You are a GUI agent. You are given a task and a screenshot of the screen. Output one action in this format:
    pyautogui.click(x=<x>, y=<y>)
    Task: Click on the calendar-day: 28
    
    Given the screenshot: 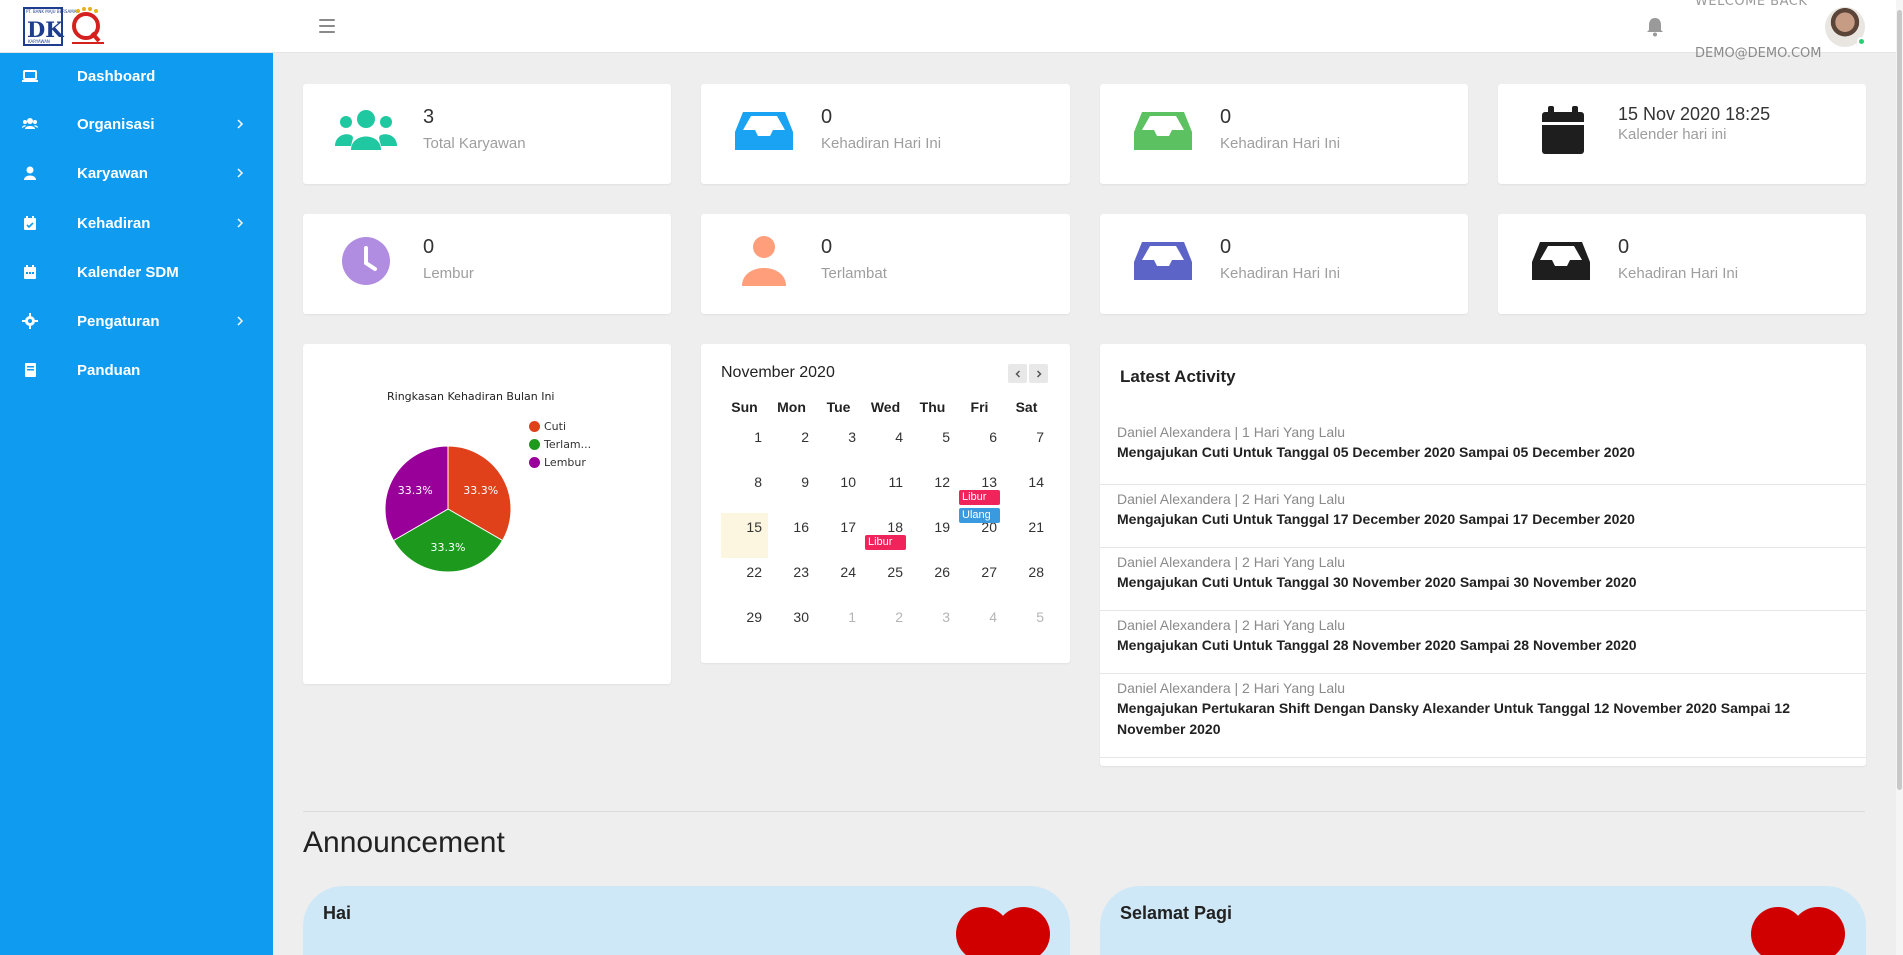 What is the action you would take?
    pyautogui.click(x=1026, y=580)
    